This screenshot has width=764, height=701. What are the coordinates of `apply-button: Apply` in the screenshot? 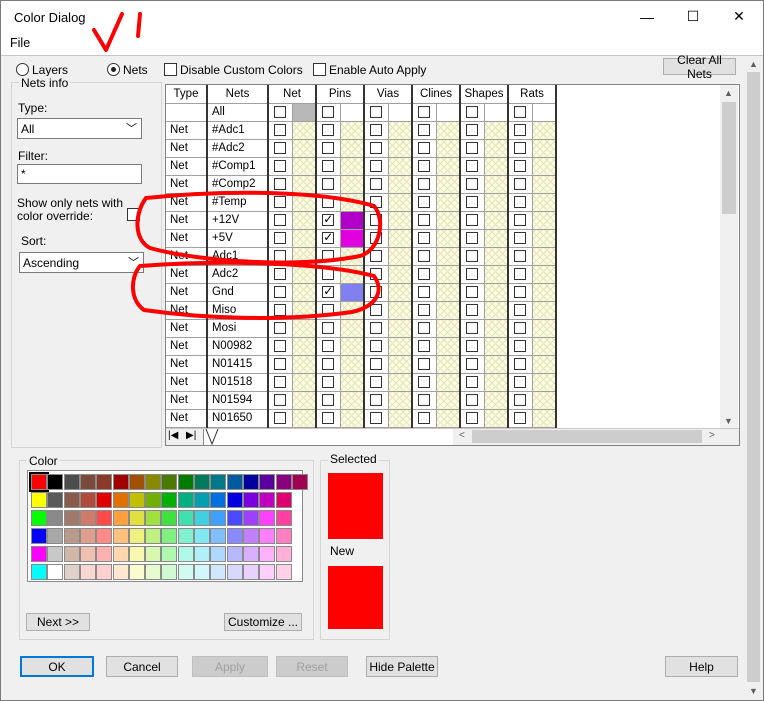 It's located at (230, 666).